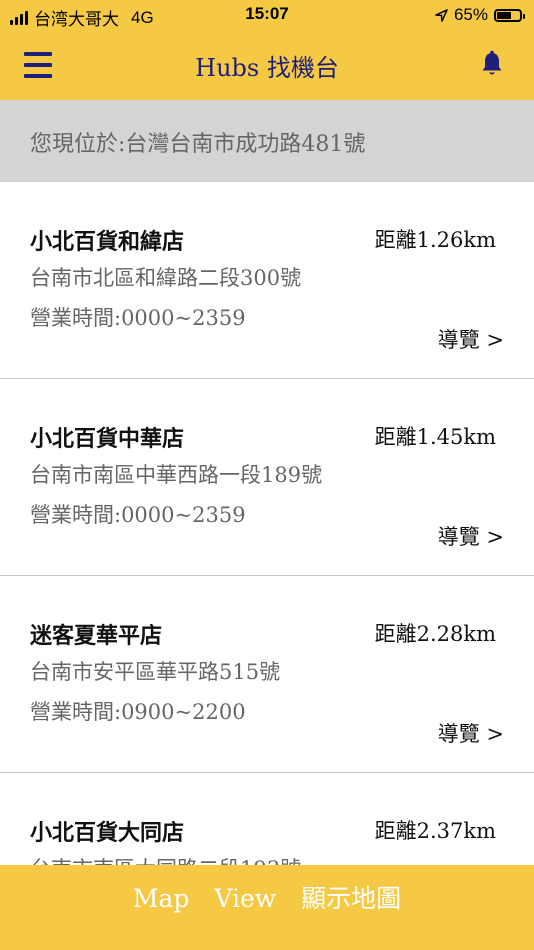 The image size is (534, 950). Describe the element at coordinates (435, 240) in the screenshot. I see `store-distance: 距離1.26km` at that location.